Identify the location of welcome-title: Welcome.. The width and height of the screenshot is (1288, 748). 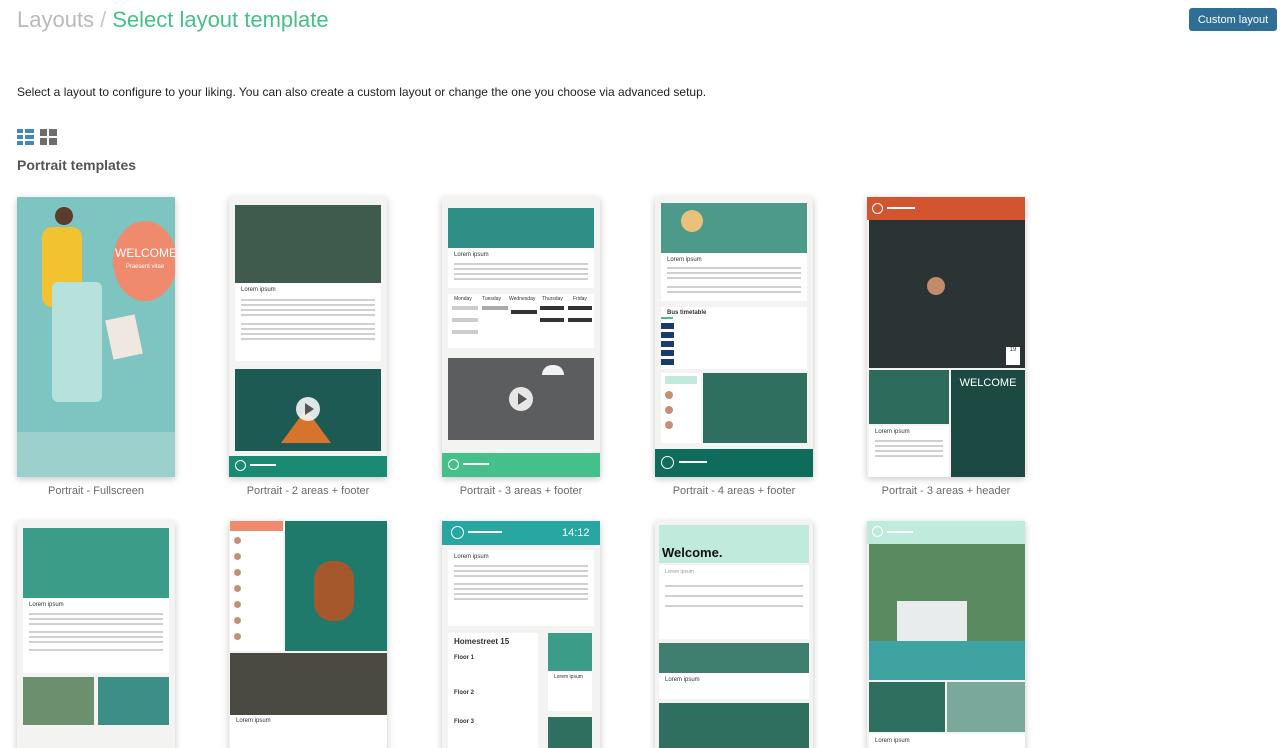
(692, 552).